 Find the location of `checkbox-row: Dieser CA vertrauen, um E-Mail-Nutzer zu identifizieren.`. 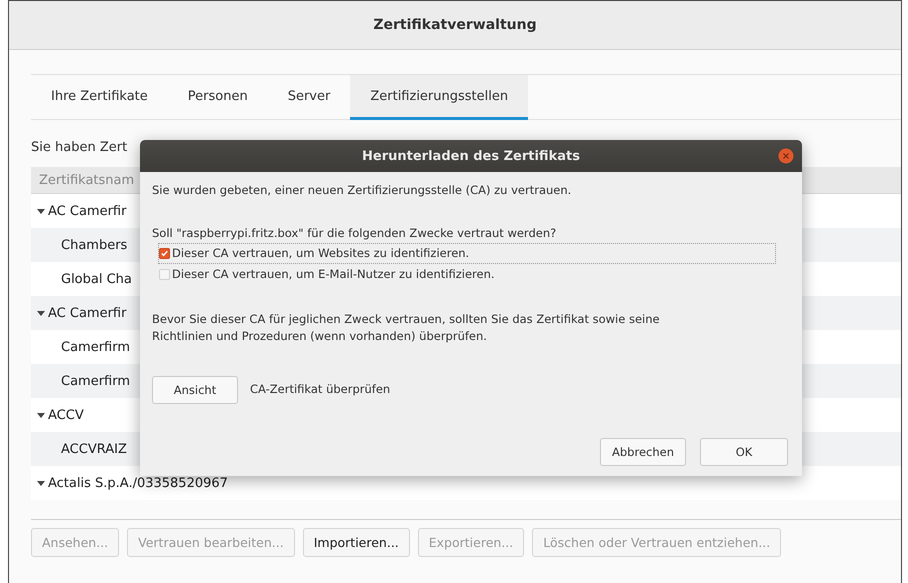

checkbox-row: Dieser CA vertrauen, um E-Mail-Nutzer zu identifizieren. is located at coordinates (467, 274).